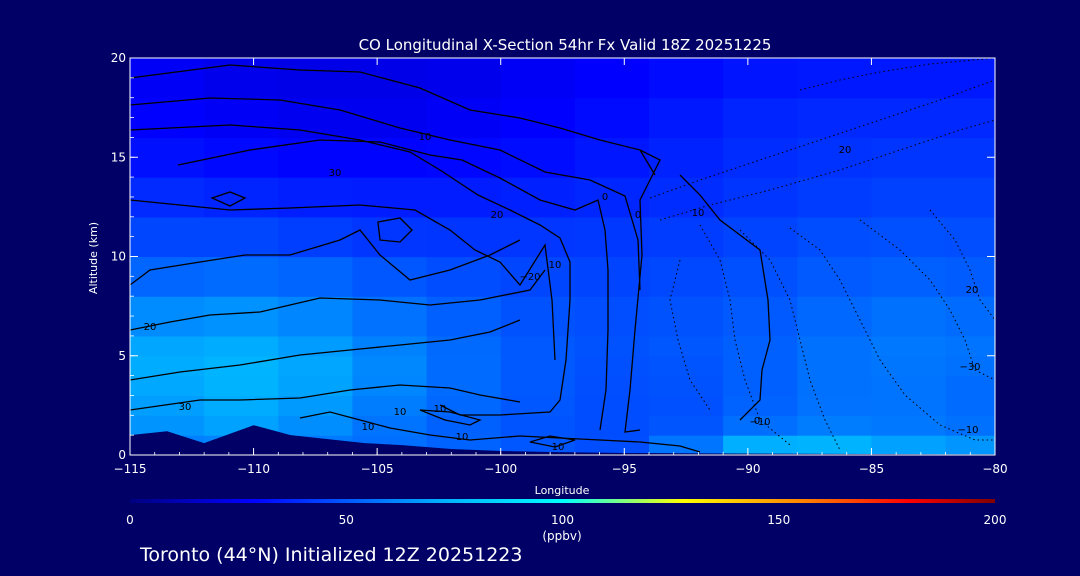  What do you see at coordinates (562, 501) in the screenshot?
I see `colorbar` at bounding box center [562, 501].